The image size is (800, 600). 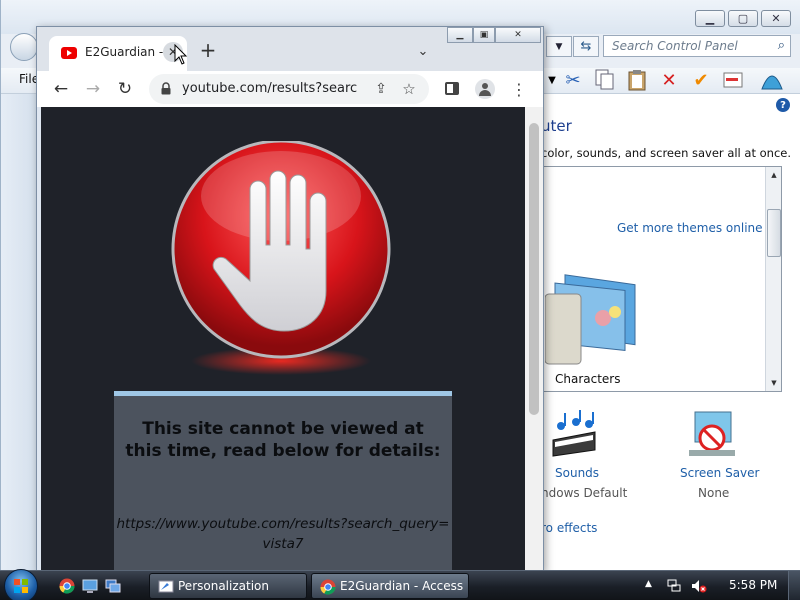 I want to click on new-tab-button: +, so click(x=208, y=50).